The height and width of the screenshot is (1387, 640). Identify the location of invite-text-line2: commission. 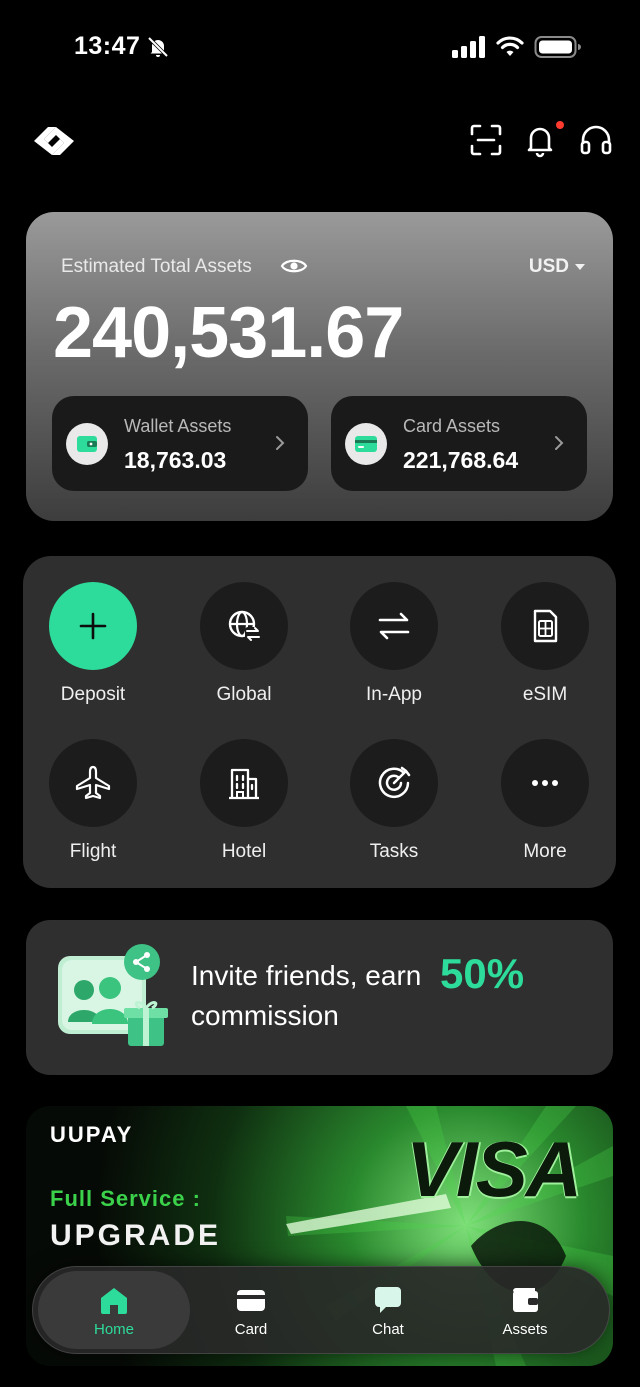
(265, 1015).